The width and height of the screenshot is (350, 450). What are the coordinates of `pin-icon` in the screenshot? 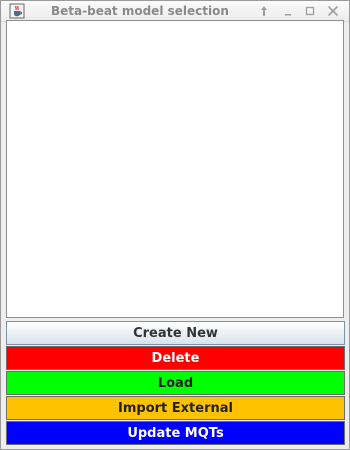 It's located at (264, 11).